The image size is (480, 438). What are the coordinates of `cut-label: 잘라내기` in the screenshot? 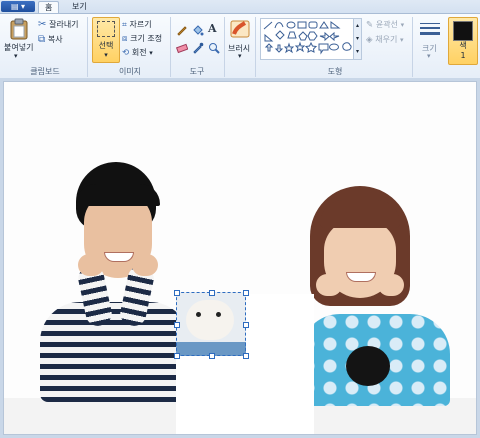 It's located at (64, 24).